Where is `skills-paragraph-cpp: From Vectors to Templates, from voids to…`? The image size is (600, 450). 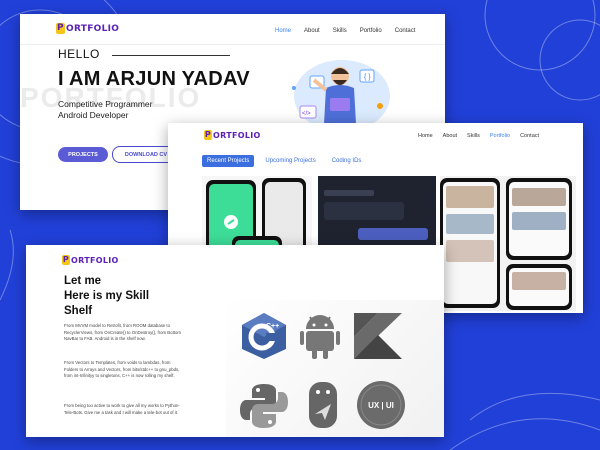
skills-paragraph-cpp: From Vectors to Templates, from voids to… is located at coordinates (122, 369).